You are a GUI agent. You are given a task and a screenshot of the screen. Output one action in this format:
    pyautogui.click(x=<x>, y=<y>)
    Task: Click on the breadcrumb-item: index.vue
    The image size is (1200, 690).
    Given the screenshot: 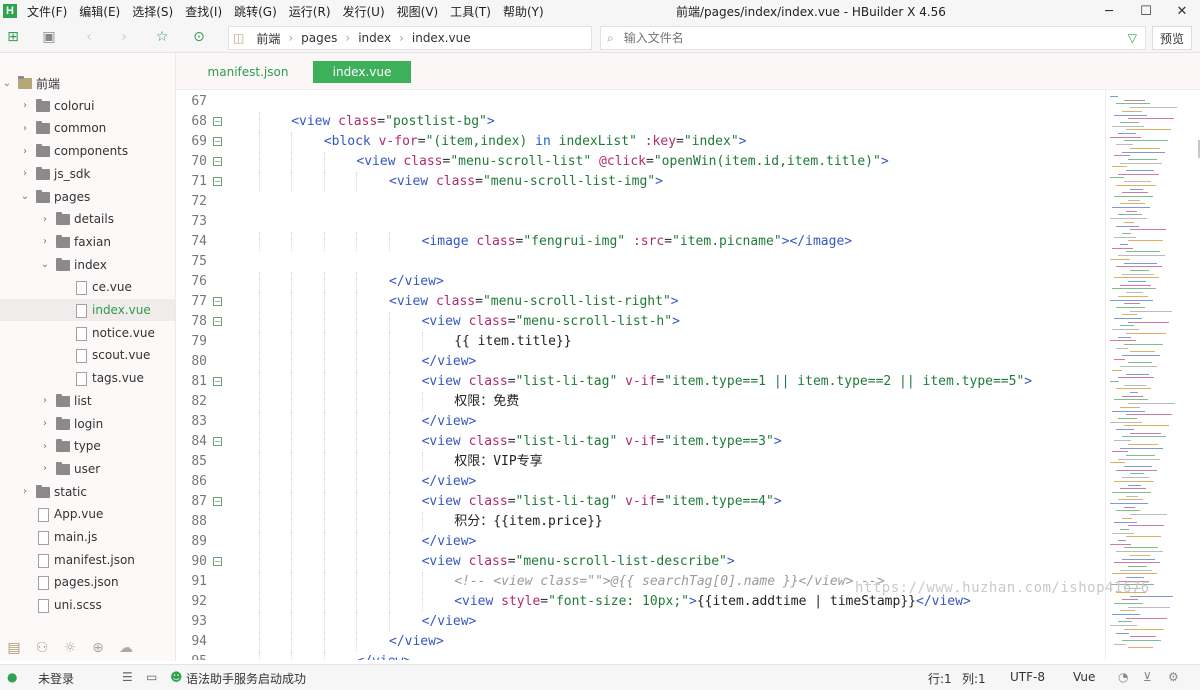 What is the action you would take?
    pyautogui.click(x=441, y=38)
    